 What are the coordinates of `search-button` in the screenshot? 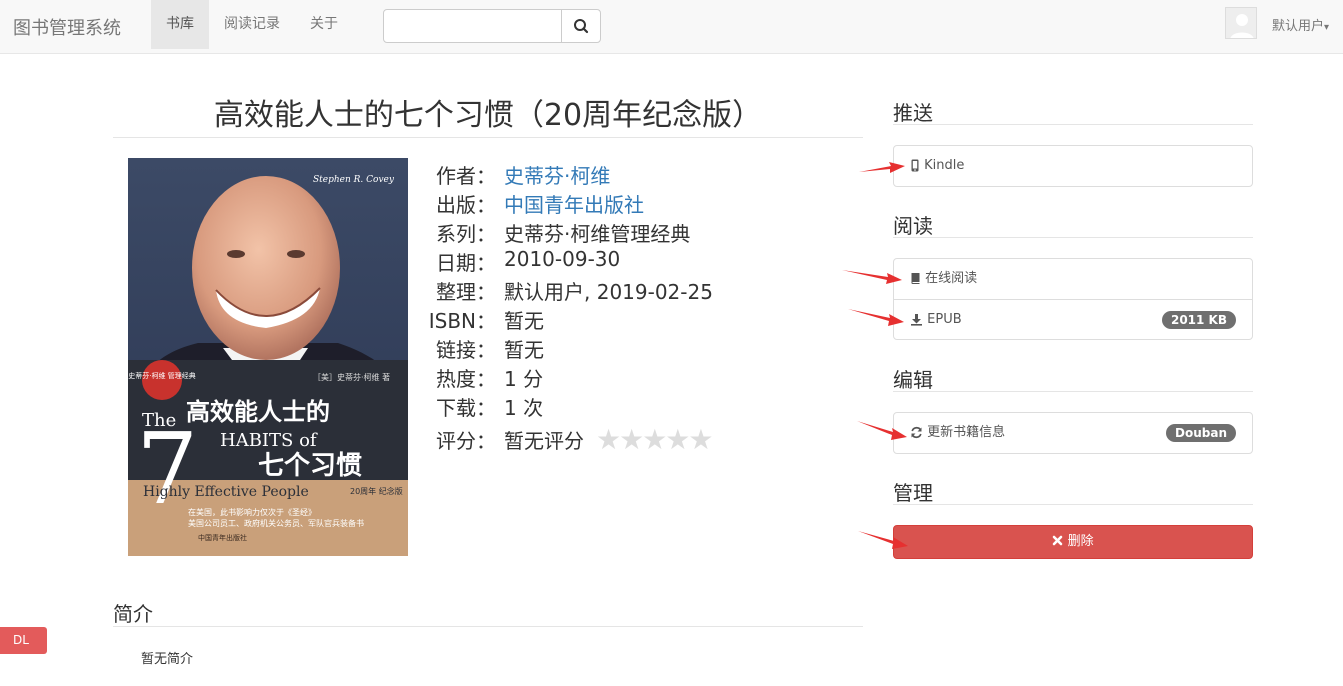 It's located at (581, 26).